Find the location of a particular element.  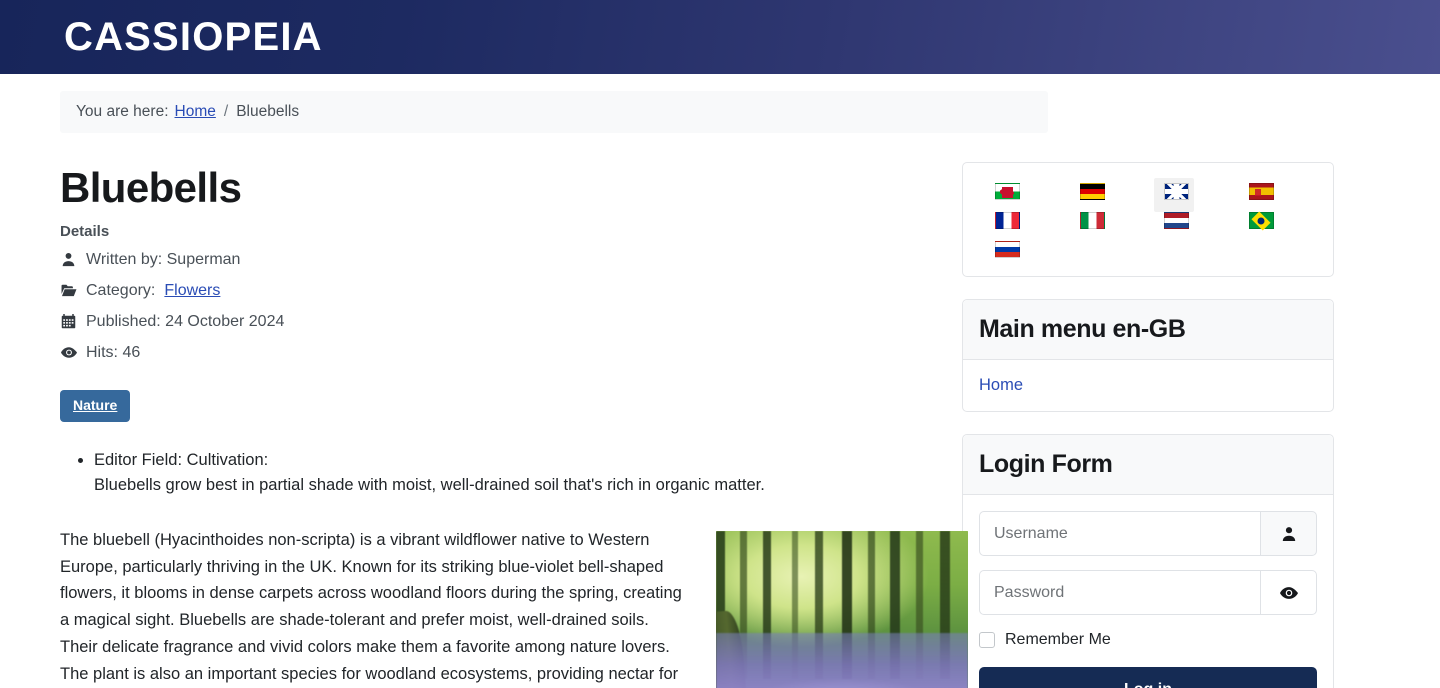

uk-flag-icon is located at coordinates (1176, 191).